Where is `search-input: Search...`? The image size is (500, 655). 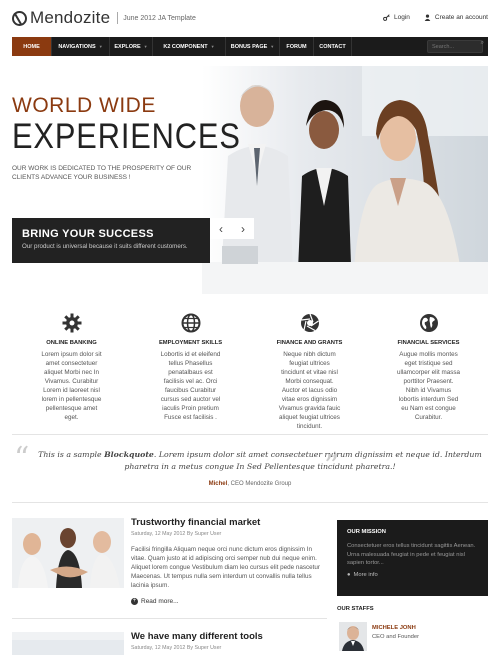 search-input: Search... is located at coordinates (455, 46).